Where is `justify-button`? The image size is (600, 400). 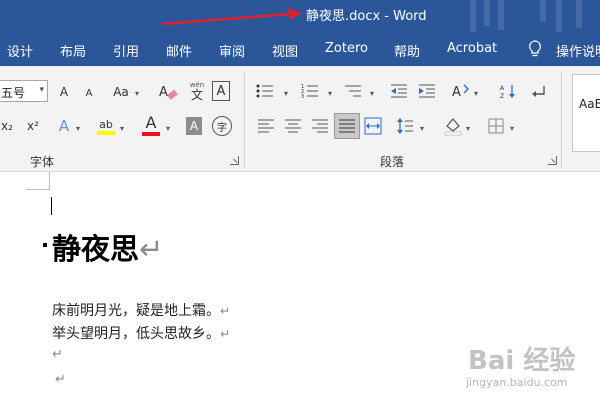 justify-button is located at coordinates (347, 126).